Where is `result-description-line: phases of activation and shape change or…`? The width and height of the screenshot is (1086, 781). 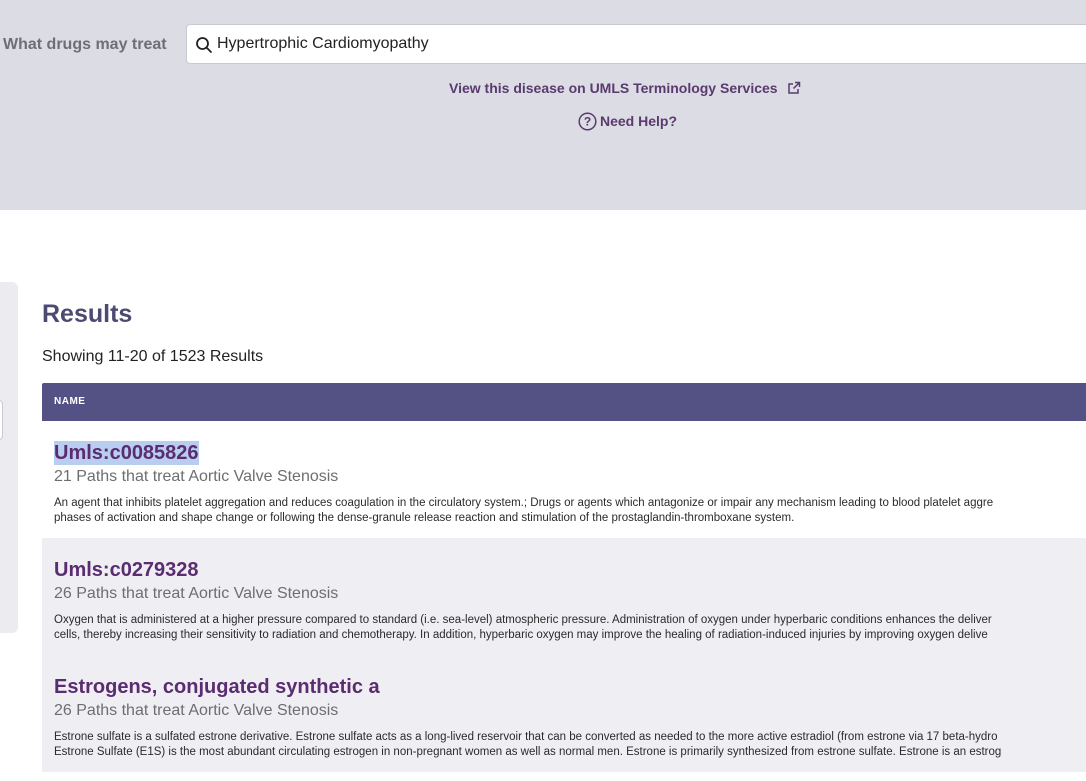 result-description-line: phases of activation and shape change or… is located at coordinates (424, 518).